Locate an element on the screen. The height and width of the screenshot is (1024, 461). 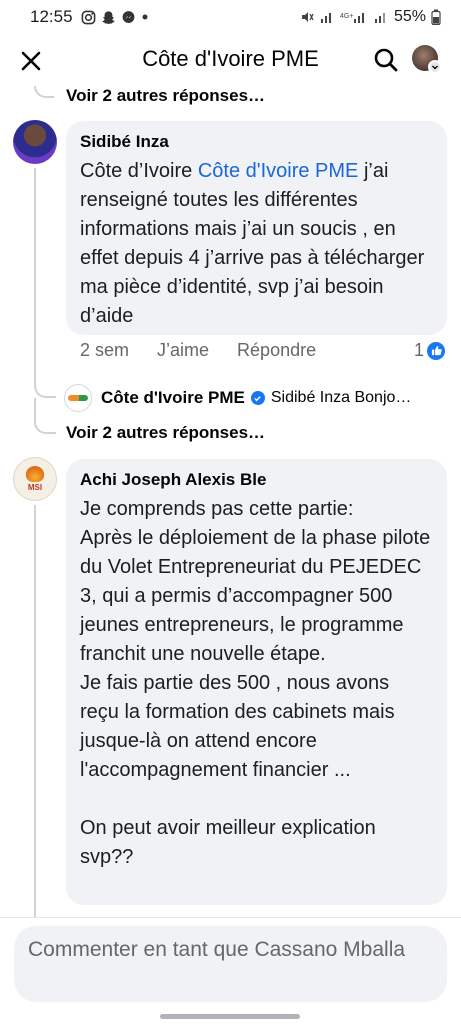
snapchat-icon is located at coordinates (108, 17).